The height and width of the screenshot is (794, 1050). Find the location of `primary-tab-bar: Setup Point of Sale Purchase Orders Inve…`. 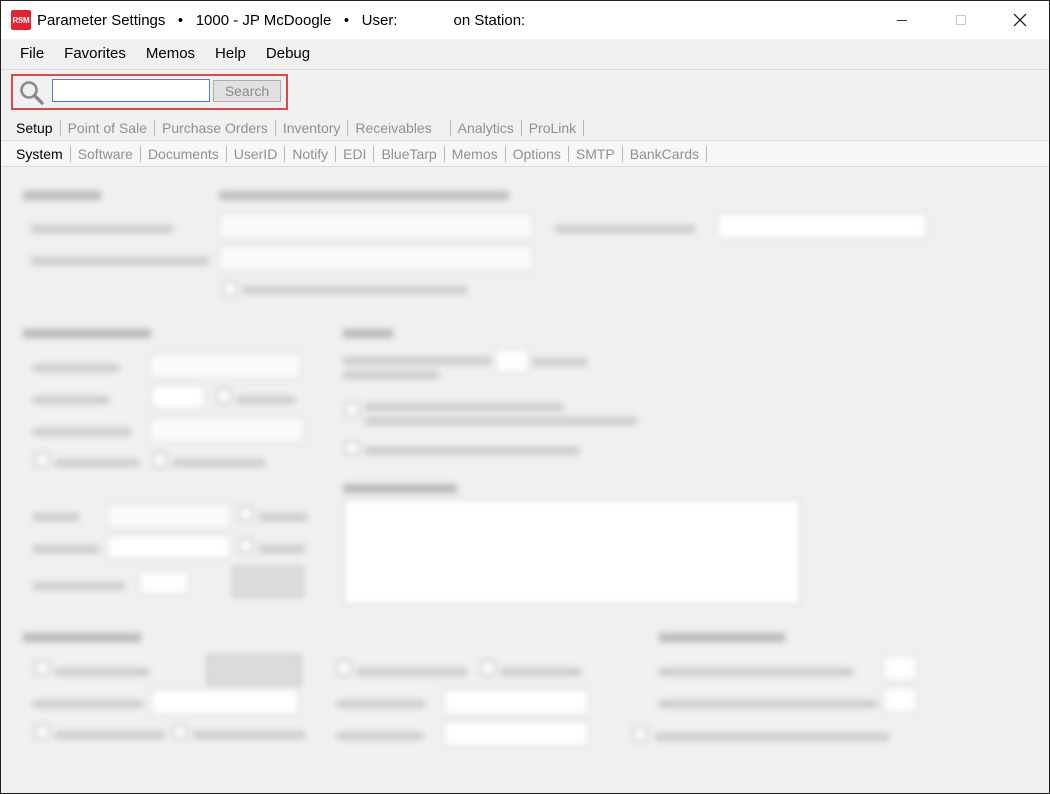

primary-tab-bar: Setup Point of Sale Purchase Orders Inve… is located at coordinates (525, 128).